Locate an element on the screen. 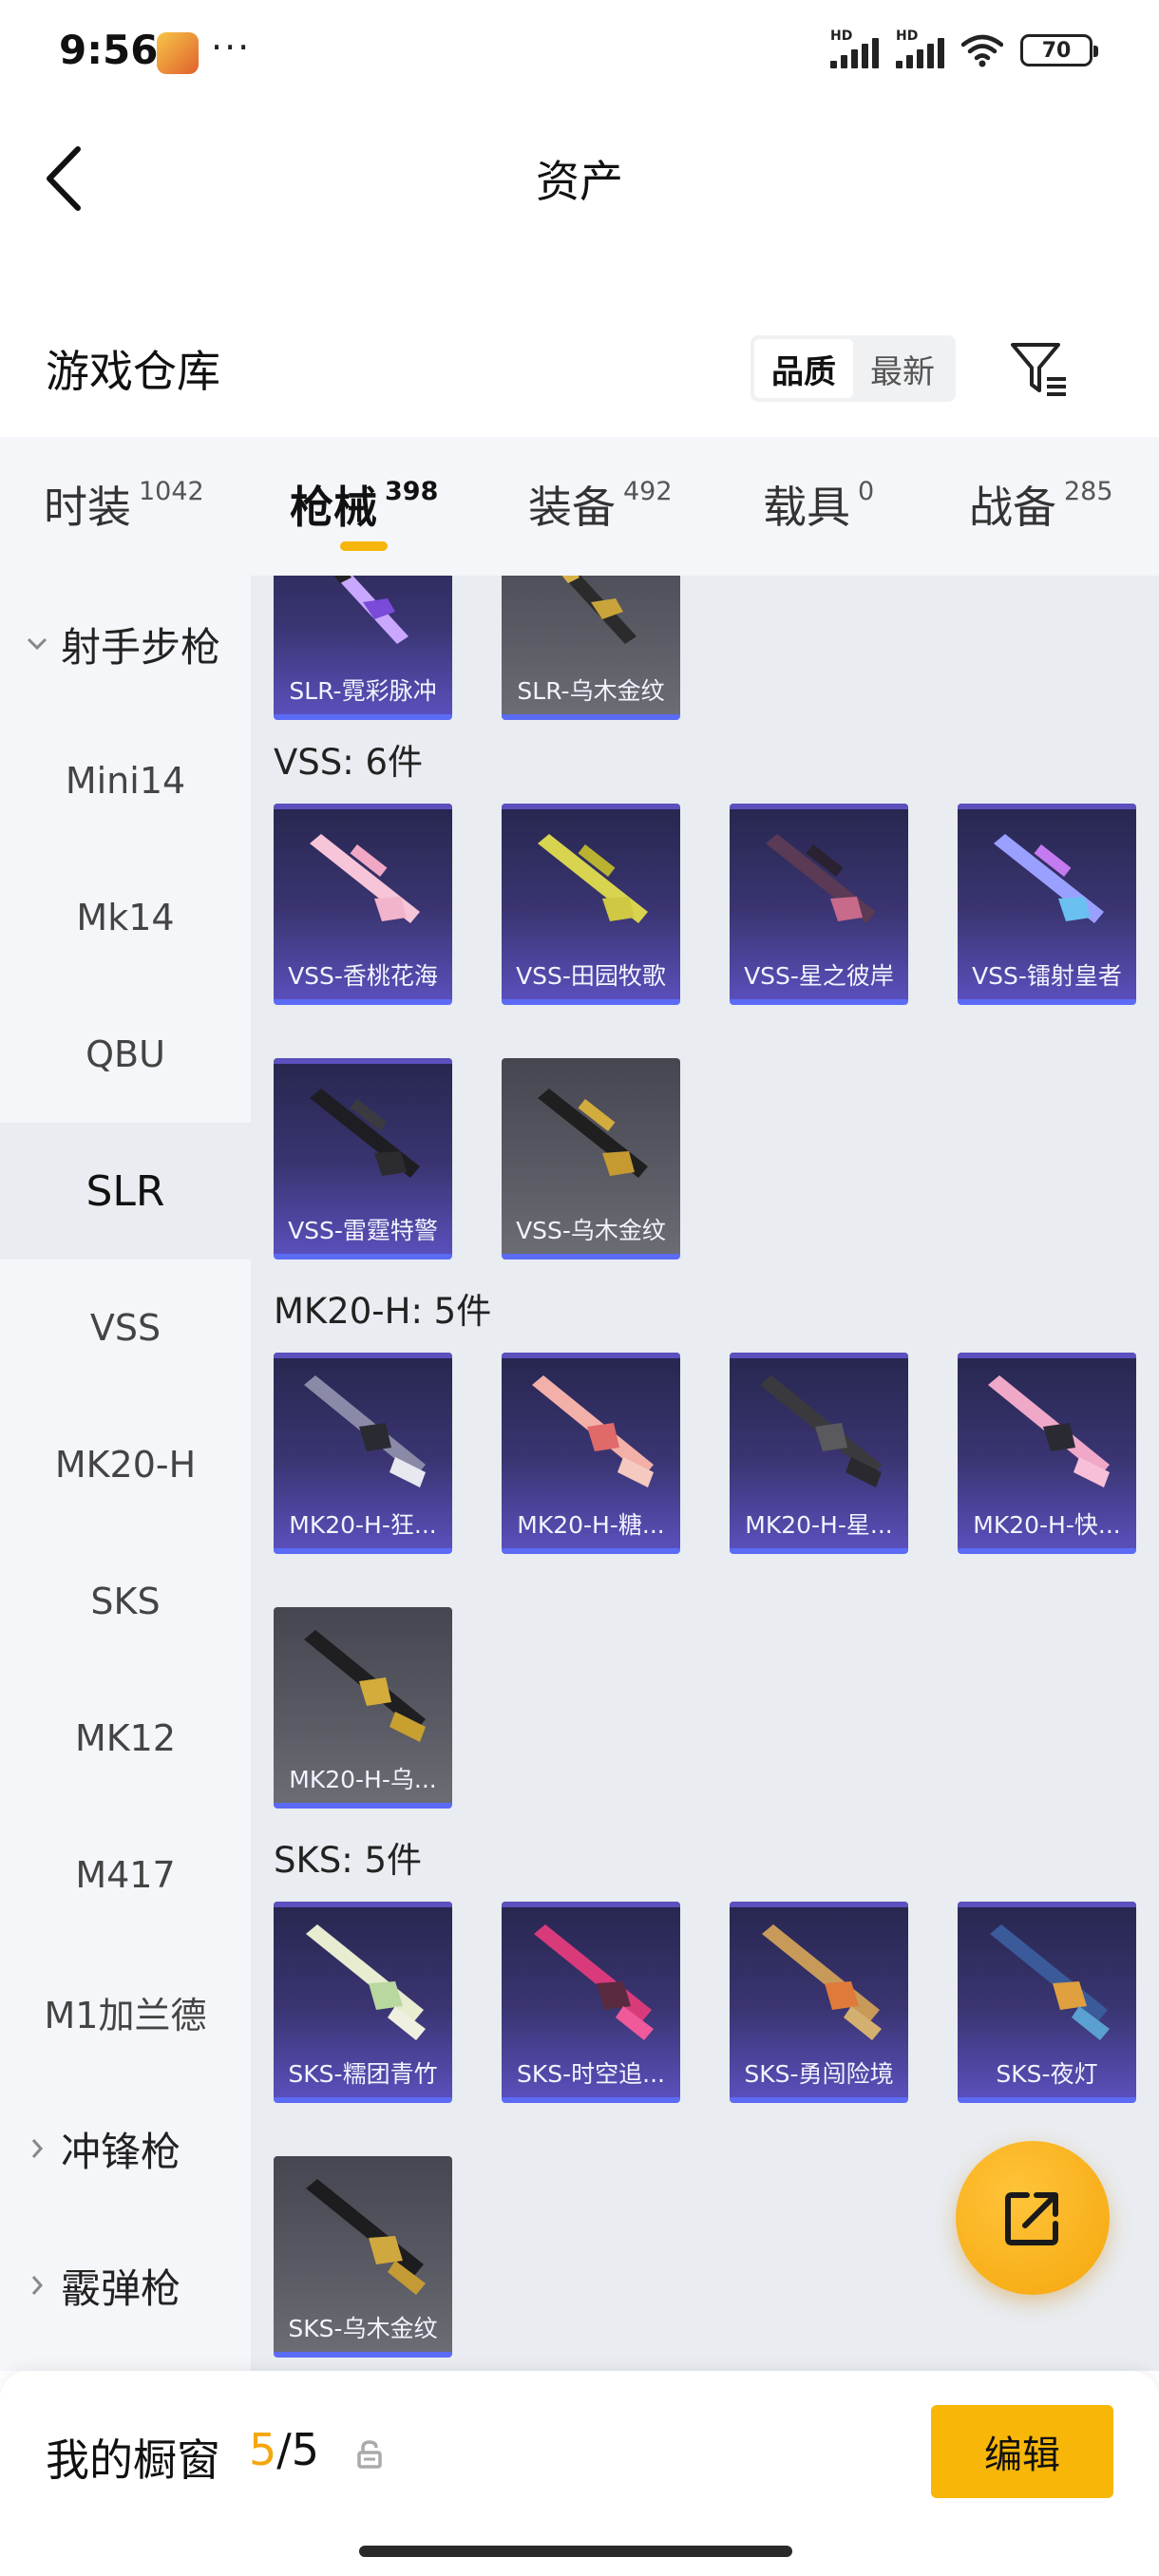 This screenshot has height=2576, width=1159. sidebar-item-mk12: MK12 is located at coordinates (125, 1738).